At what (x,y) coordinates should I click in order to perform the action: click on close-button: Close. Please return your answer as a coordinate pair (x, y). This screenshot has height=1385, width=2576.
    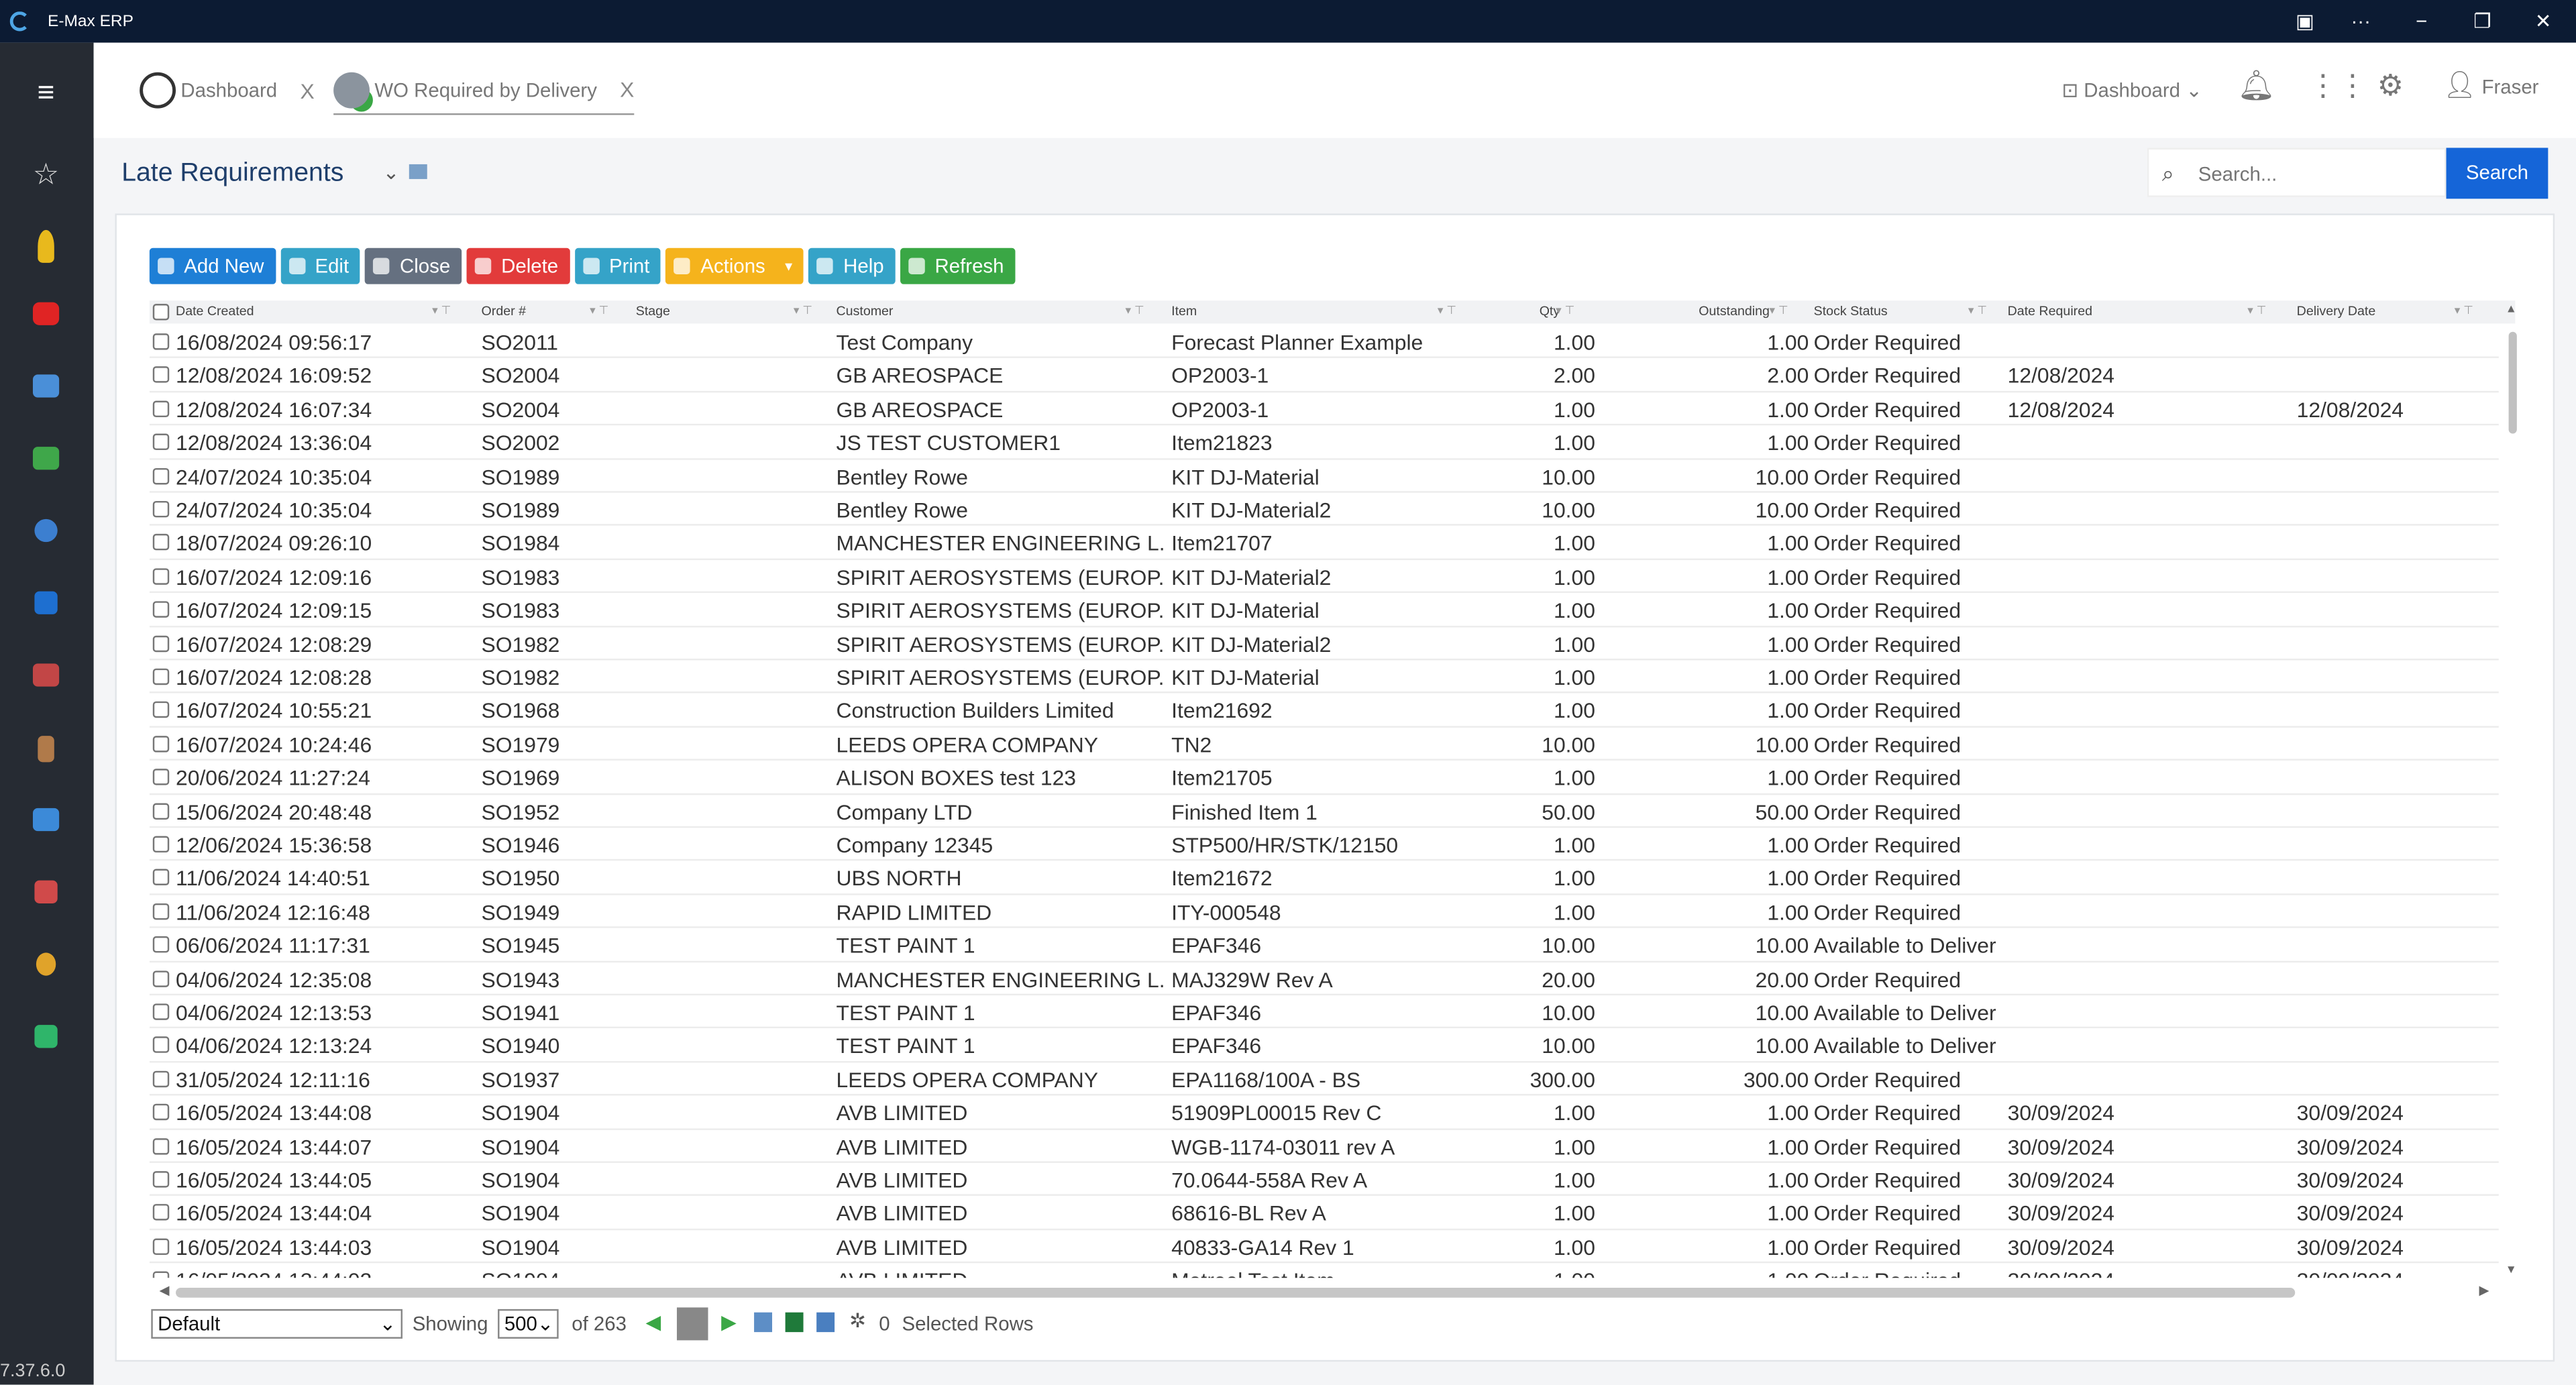
    Looking at the image, I should click on (413, 265).